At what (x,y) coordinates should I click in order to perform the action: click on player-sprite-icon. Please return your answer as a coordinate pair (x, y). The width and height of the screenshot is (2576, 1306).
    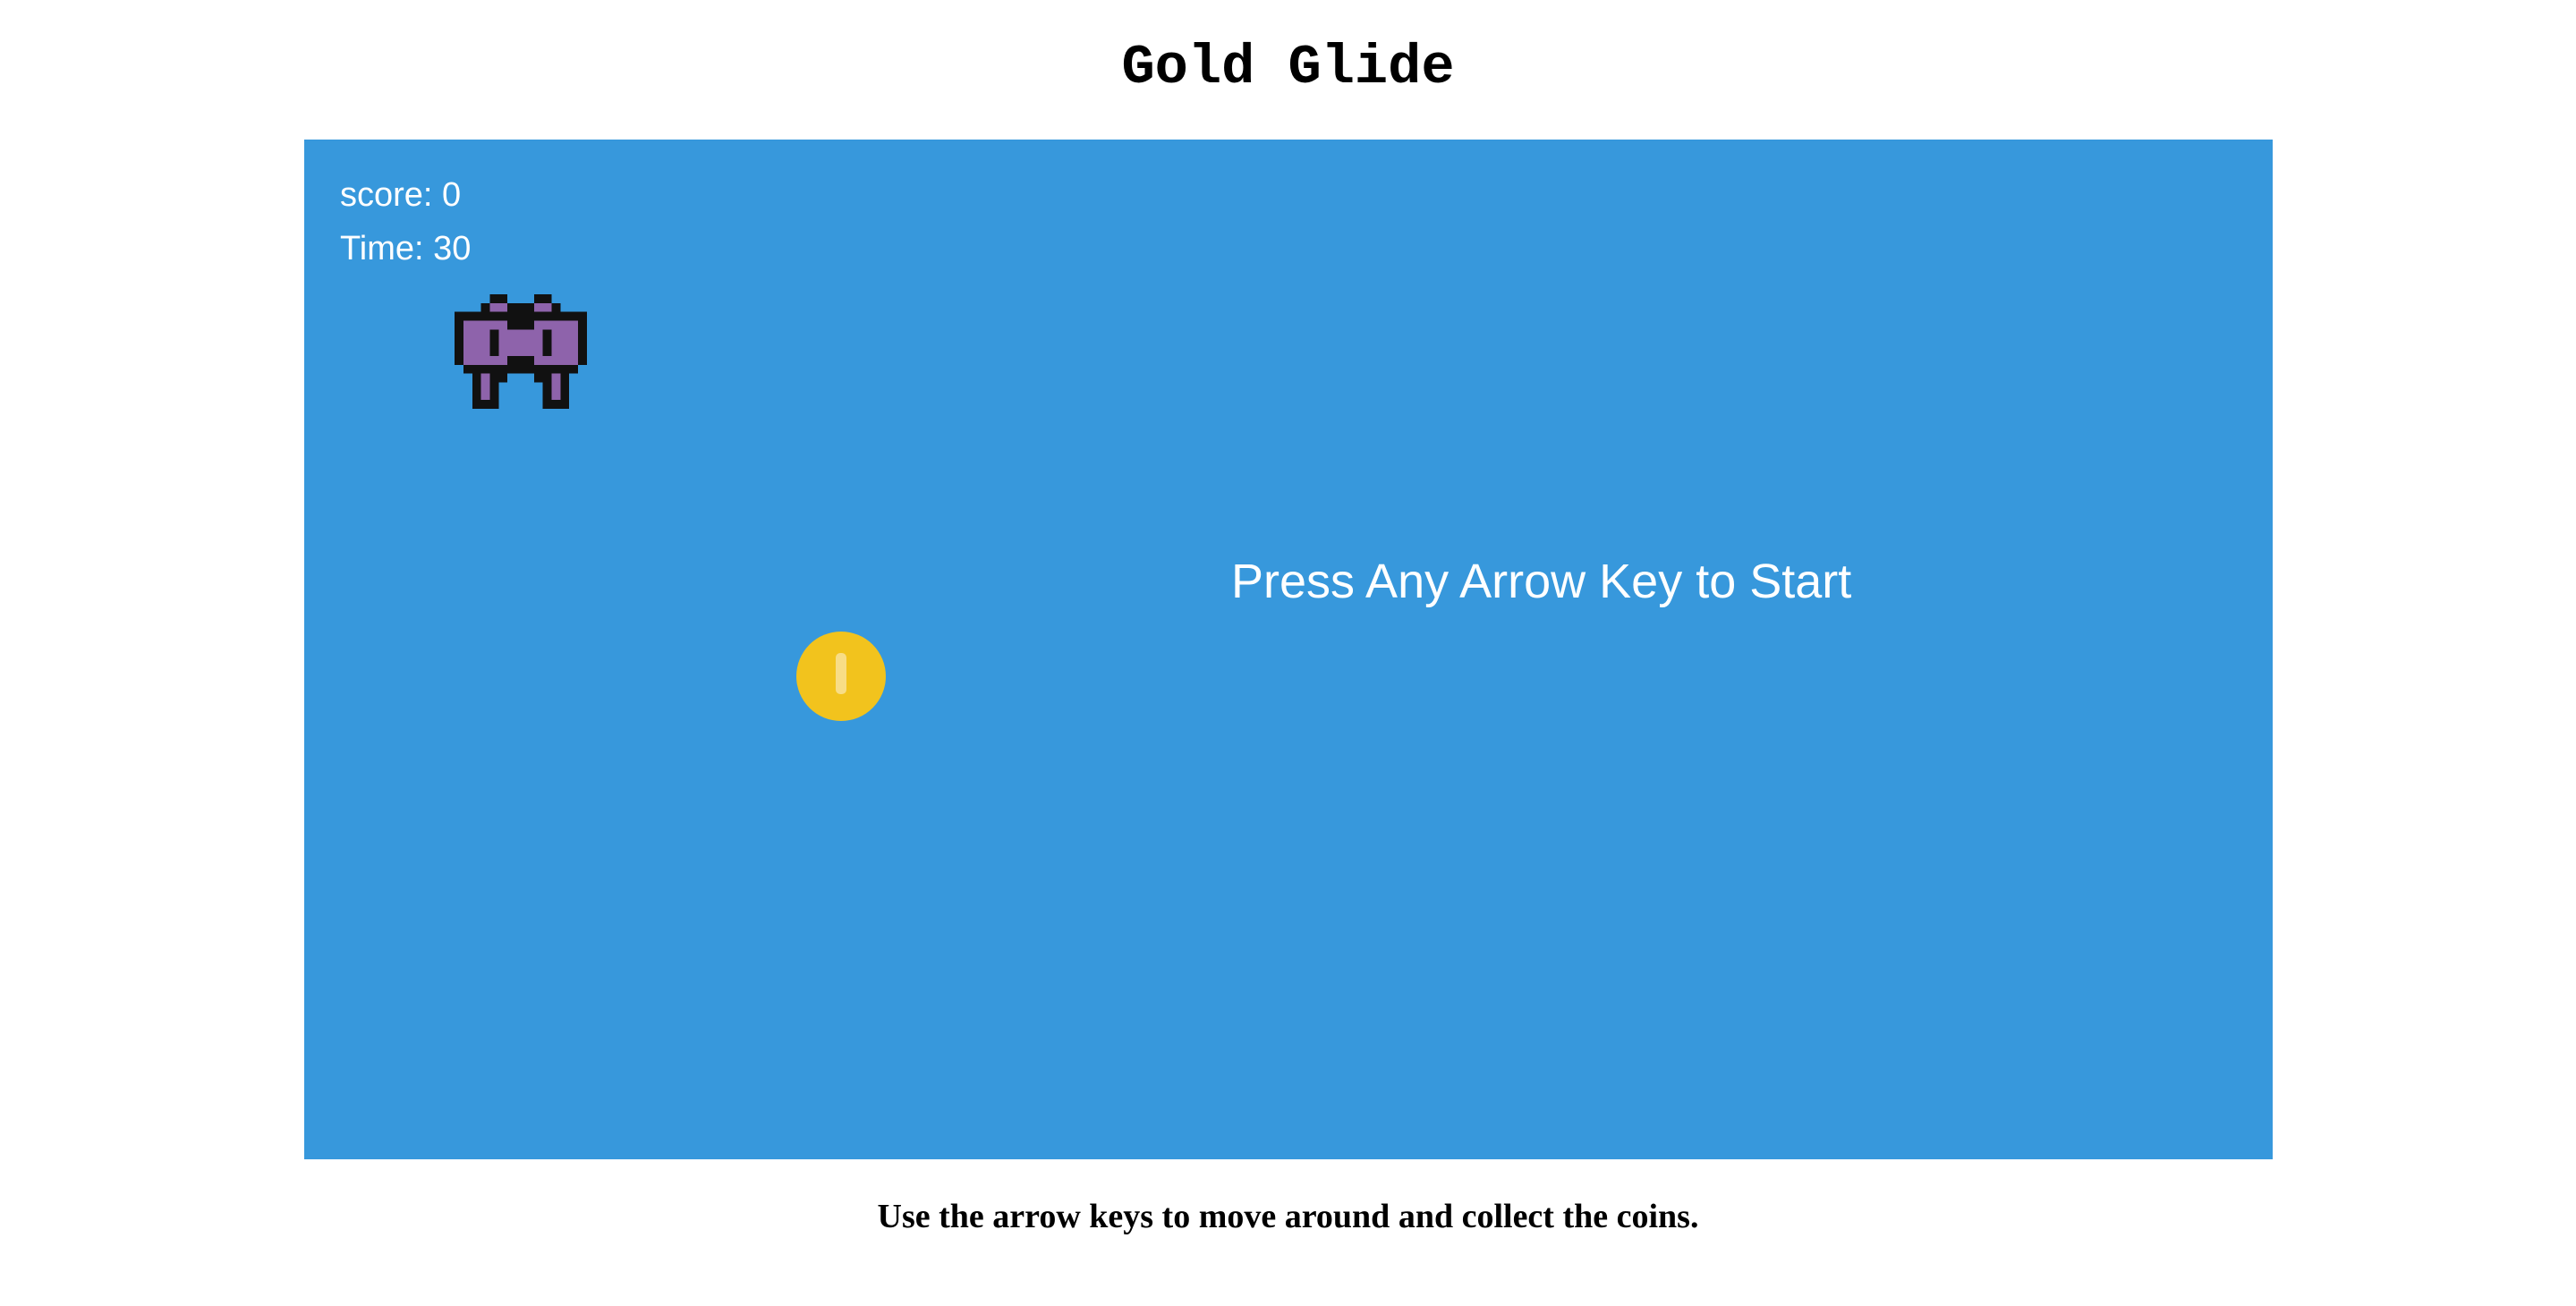
    Looking at the image, I should click on (521, 351).